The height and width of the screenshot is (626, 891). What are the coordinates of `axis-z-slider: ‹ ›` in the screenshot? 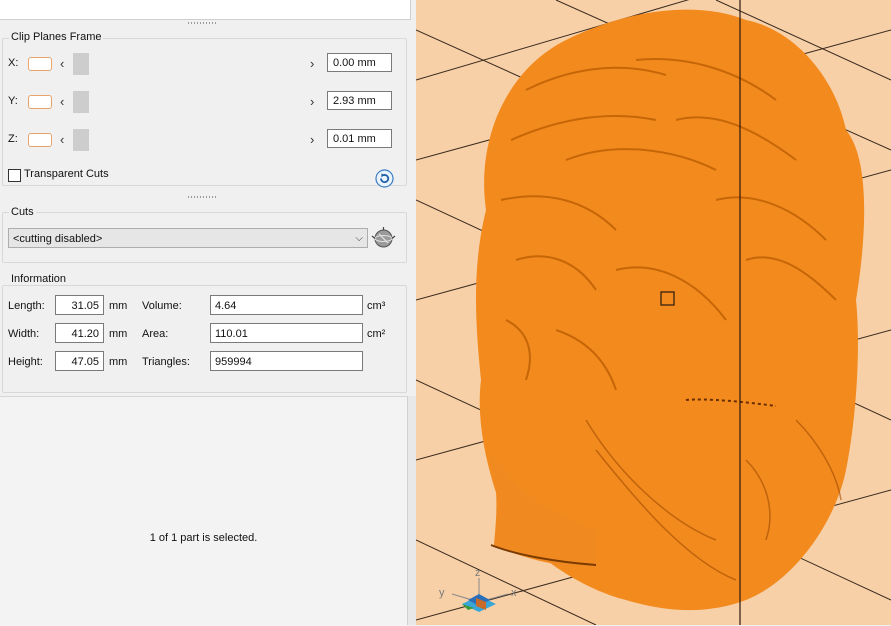 It's located at (190, 140).